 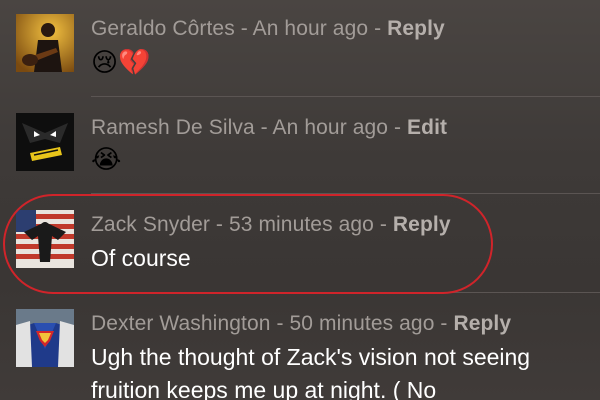 What do you see at coordinates (150, 224) in the screenshot?
I see `author-name: Zack Snyder` at bounding box center [150, 224].